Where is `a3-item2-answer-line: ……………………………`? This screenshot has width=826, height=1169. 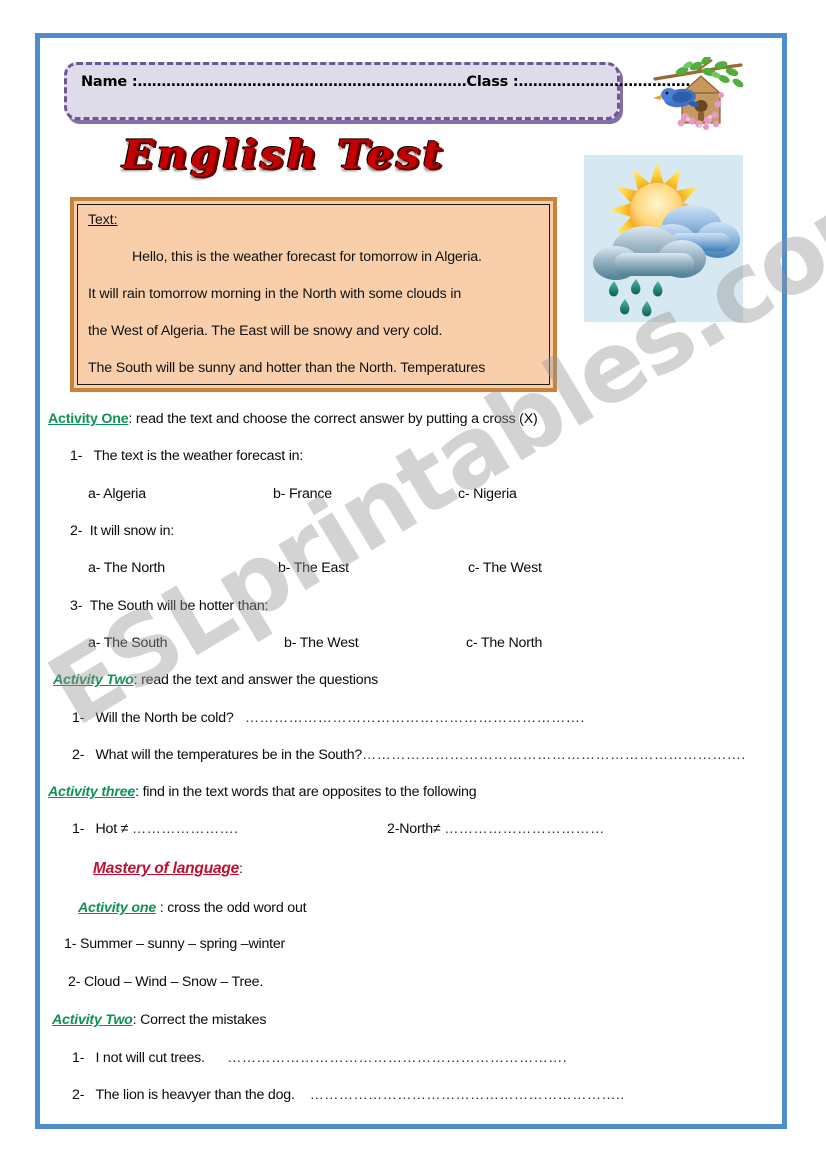
a3-item2-answer-line: …………………………… is located at coordinates (524, 829).